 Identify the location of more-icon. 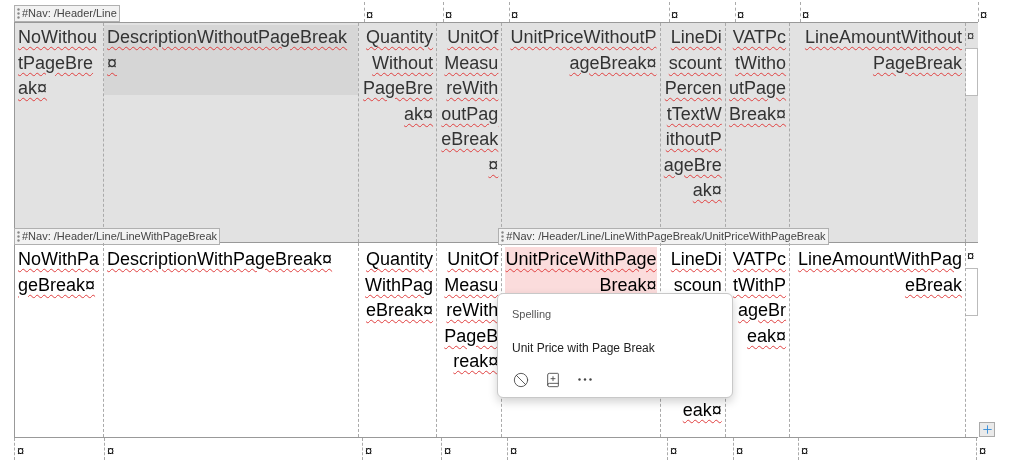
(585, 379).